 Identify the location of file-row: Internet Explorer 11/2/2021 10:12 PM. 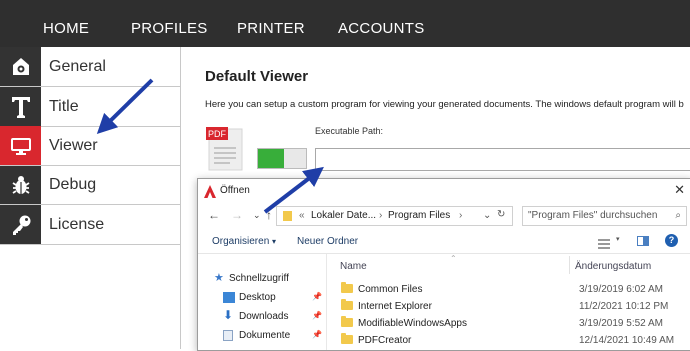
(508, 306).